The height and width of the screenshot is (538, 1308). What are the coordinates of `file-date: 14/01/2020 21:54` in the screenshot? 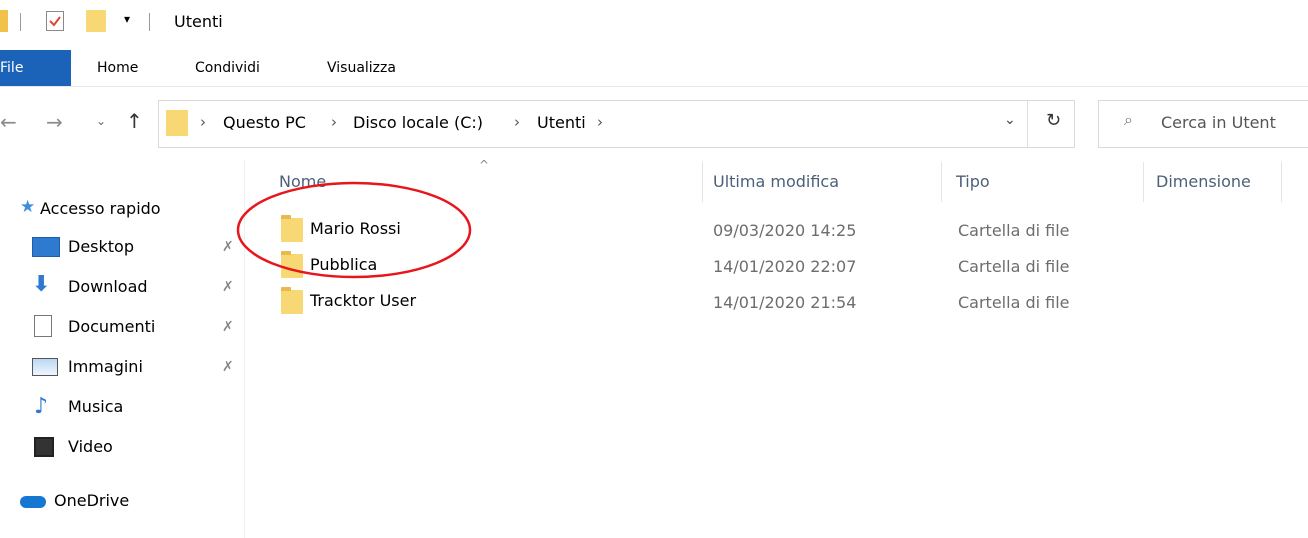 It's located at (785, 302).